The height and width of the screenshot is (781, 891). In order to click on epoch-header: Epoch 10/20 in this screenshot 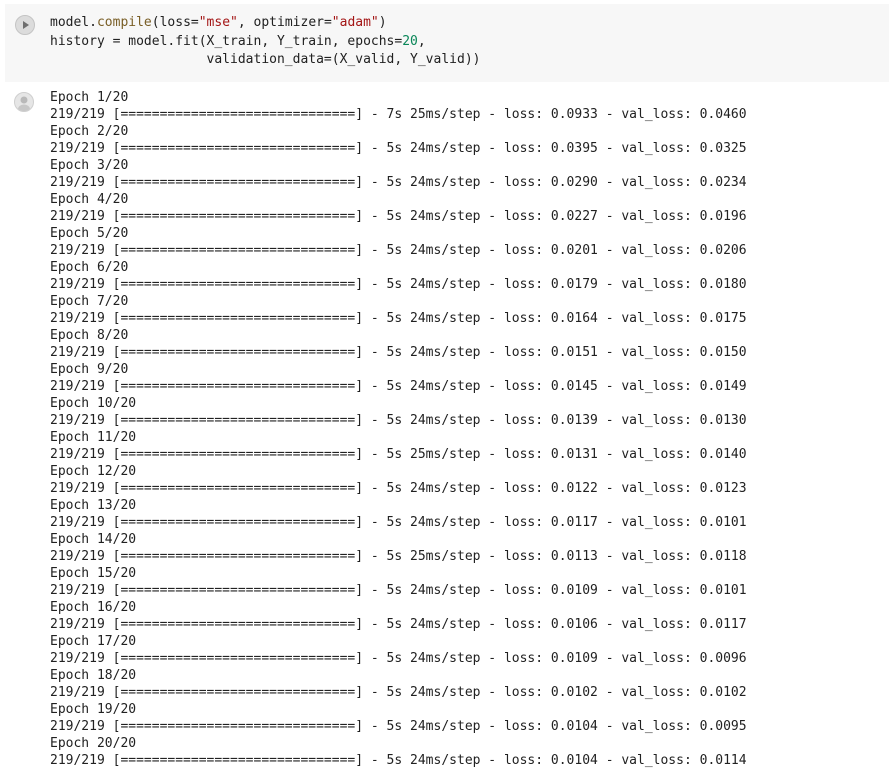, I will do `click(93, 403)`.